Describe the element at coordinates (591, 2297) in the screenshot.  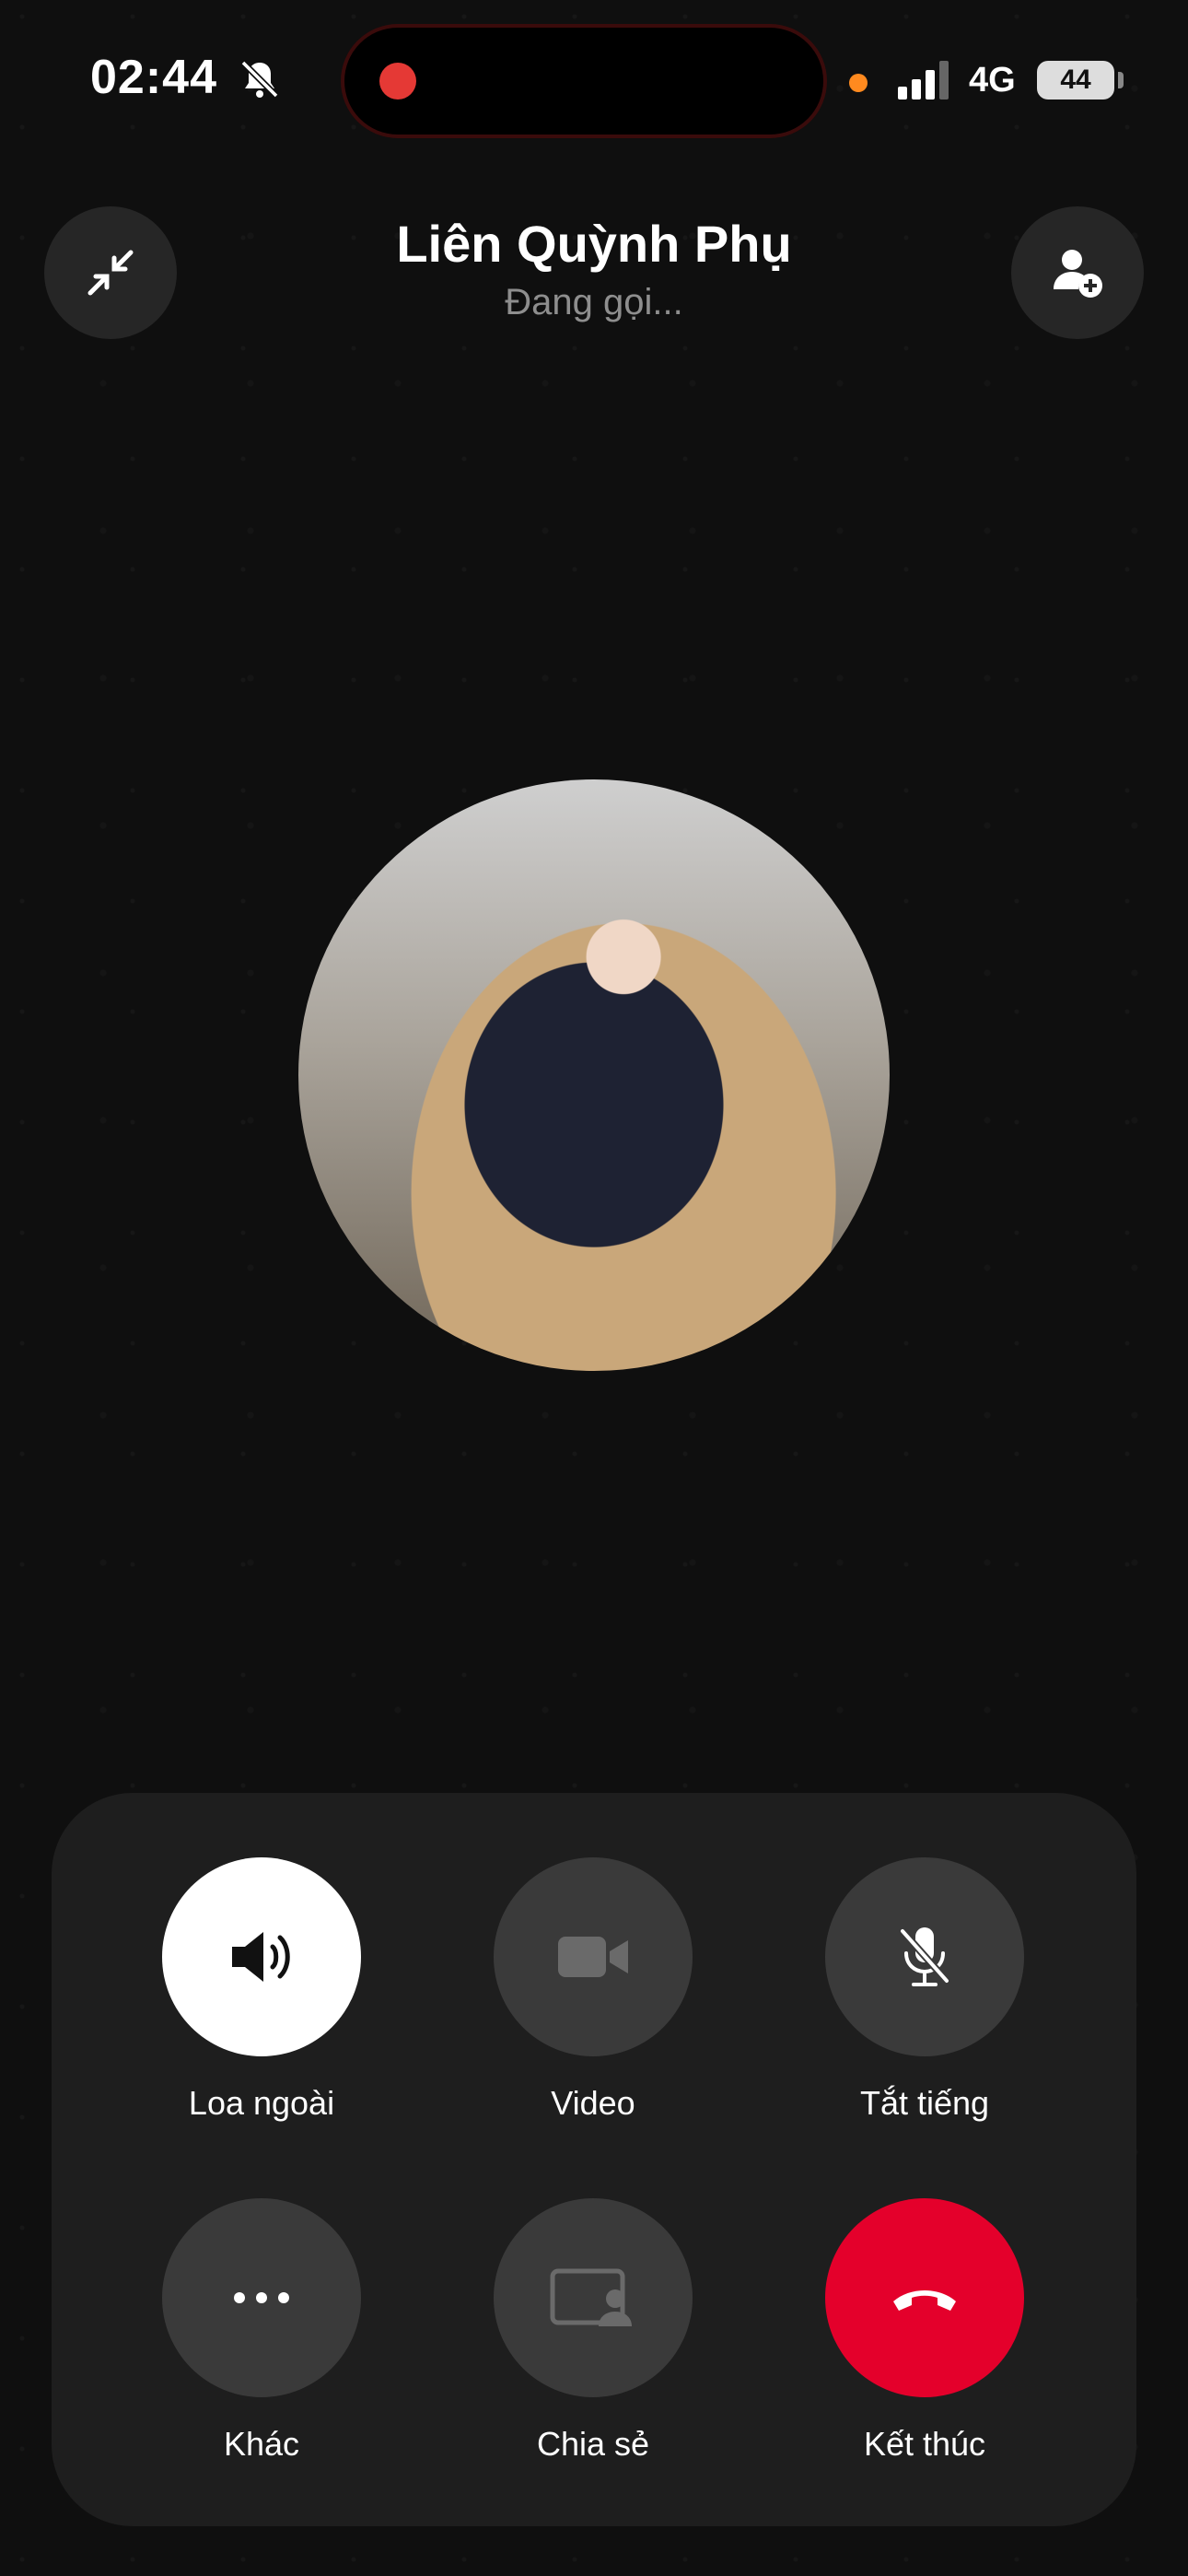
I see `screen-share-icon` at that location.